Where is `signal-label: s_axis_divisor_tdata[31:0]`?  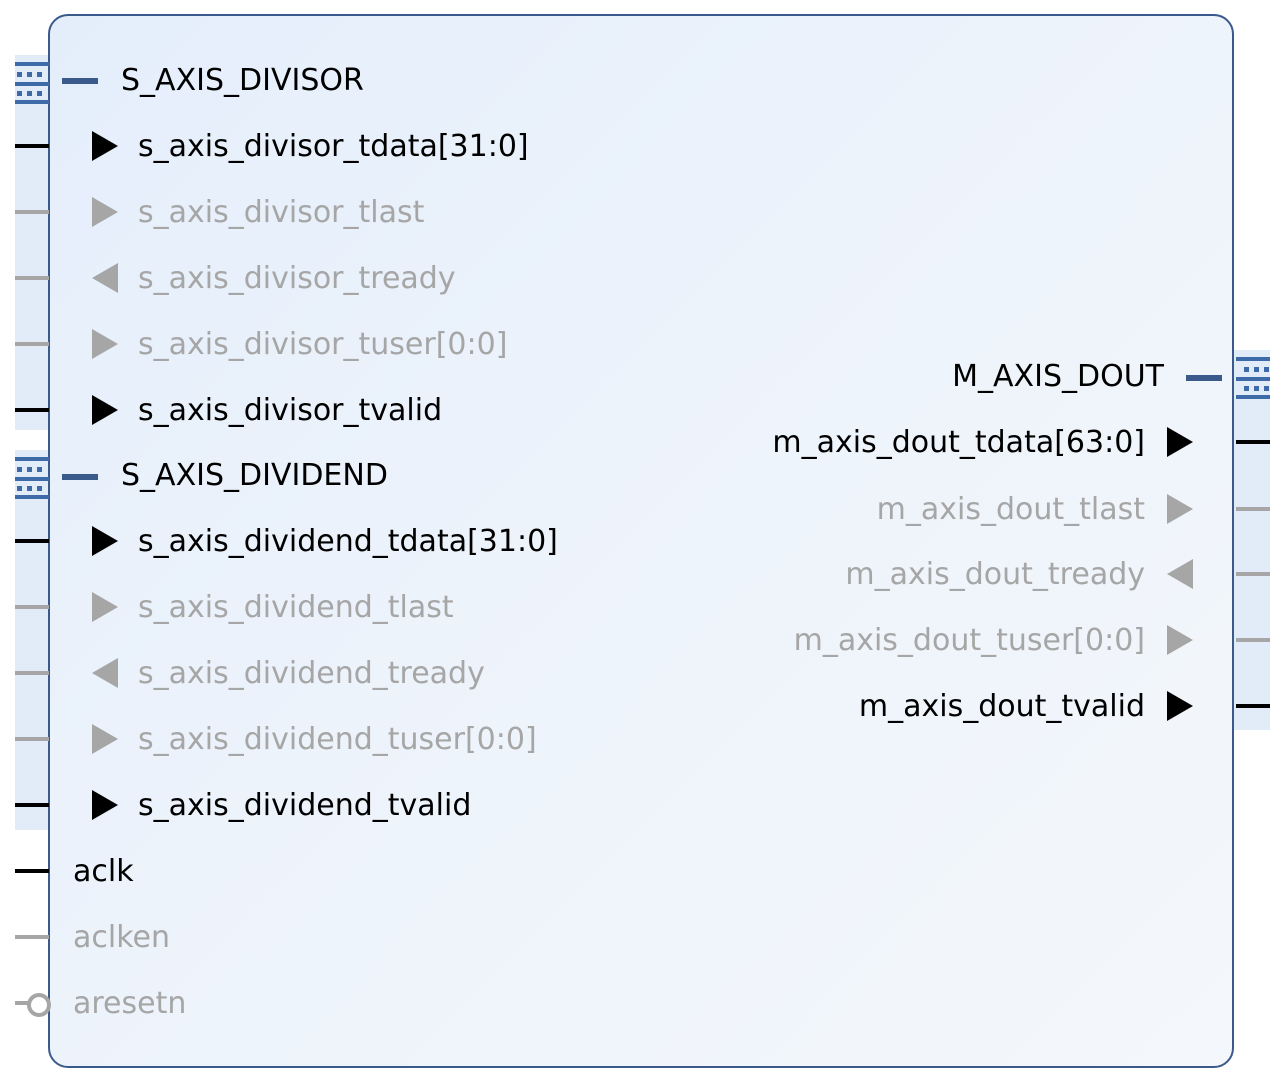 signal-label: s_axis_divisor_tdata[31:0] is located at coordinates (333, 146).